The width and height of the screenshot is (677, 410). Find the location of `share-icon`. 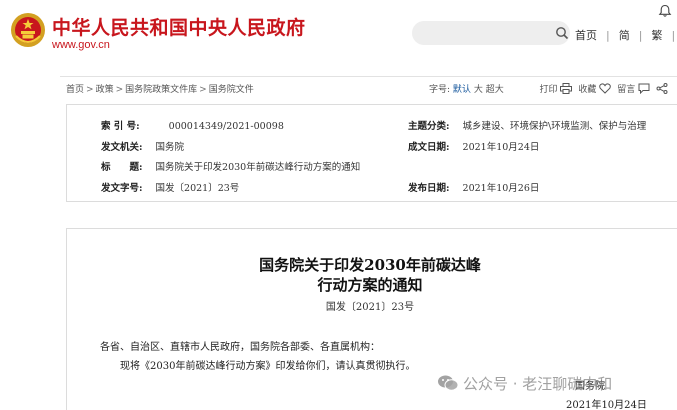

share-icon is located at coordinates (662, 88).